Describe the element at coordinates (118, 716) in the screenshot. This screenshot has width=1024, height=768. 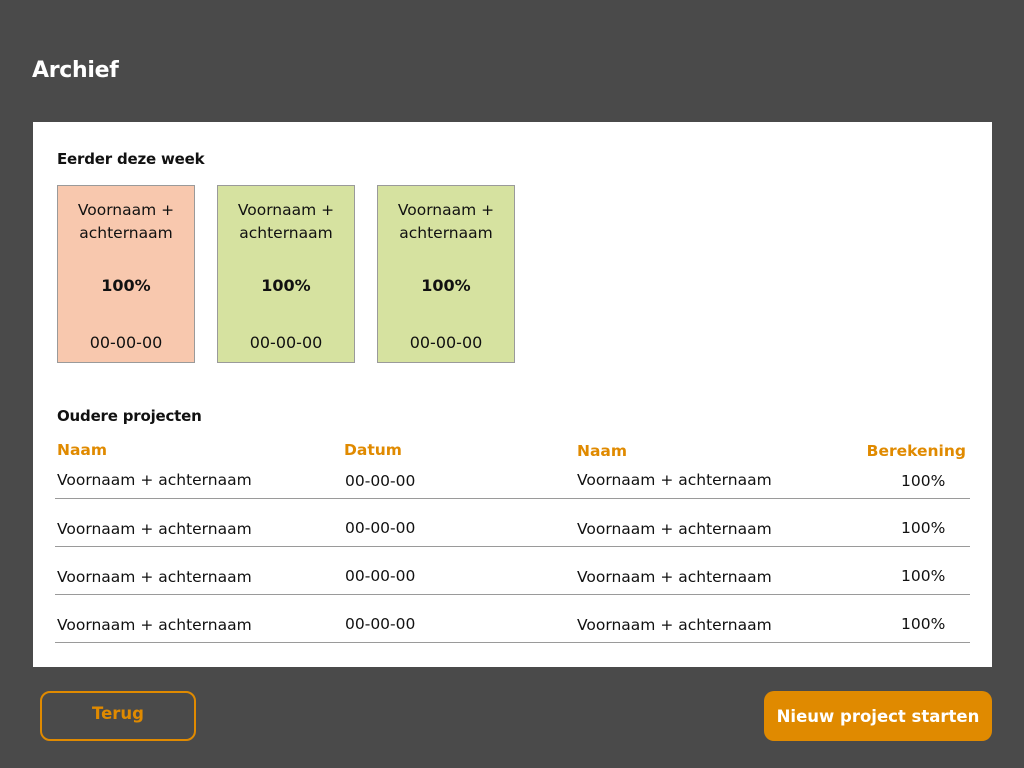
I see `back-button: Terug` at that location.